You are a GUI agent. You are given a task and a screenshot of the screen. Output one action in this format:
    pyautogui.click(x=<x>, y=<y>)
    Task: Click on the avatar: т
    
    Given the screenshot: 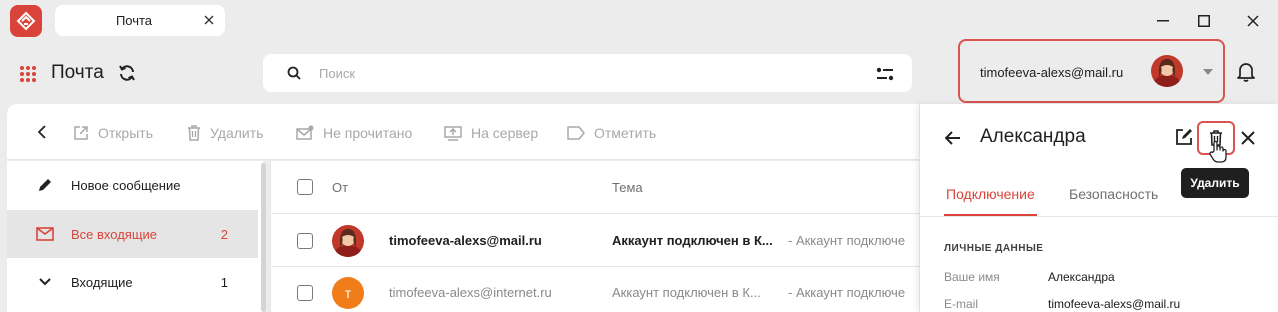 What is the action you would take?
    pyautogui.click(x=348, y=293)
    